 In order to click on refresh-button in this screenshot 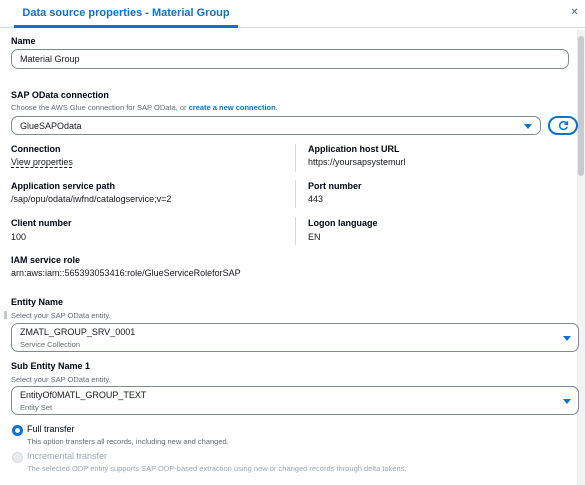, I will do `click(563, 125)`.